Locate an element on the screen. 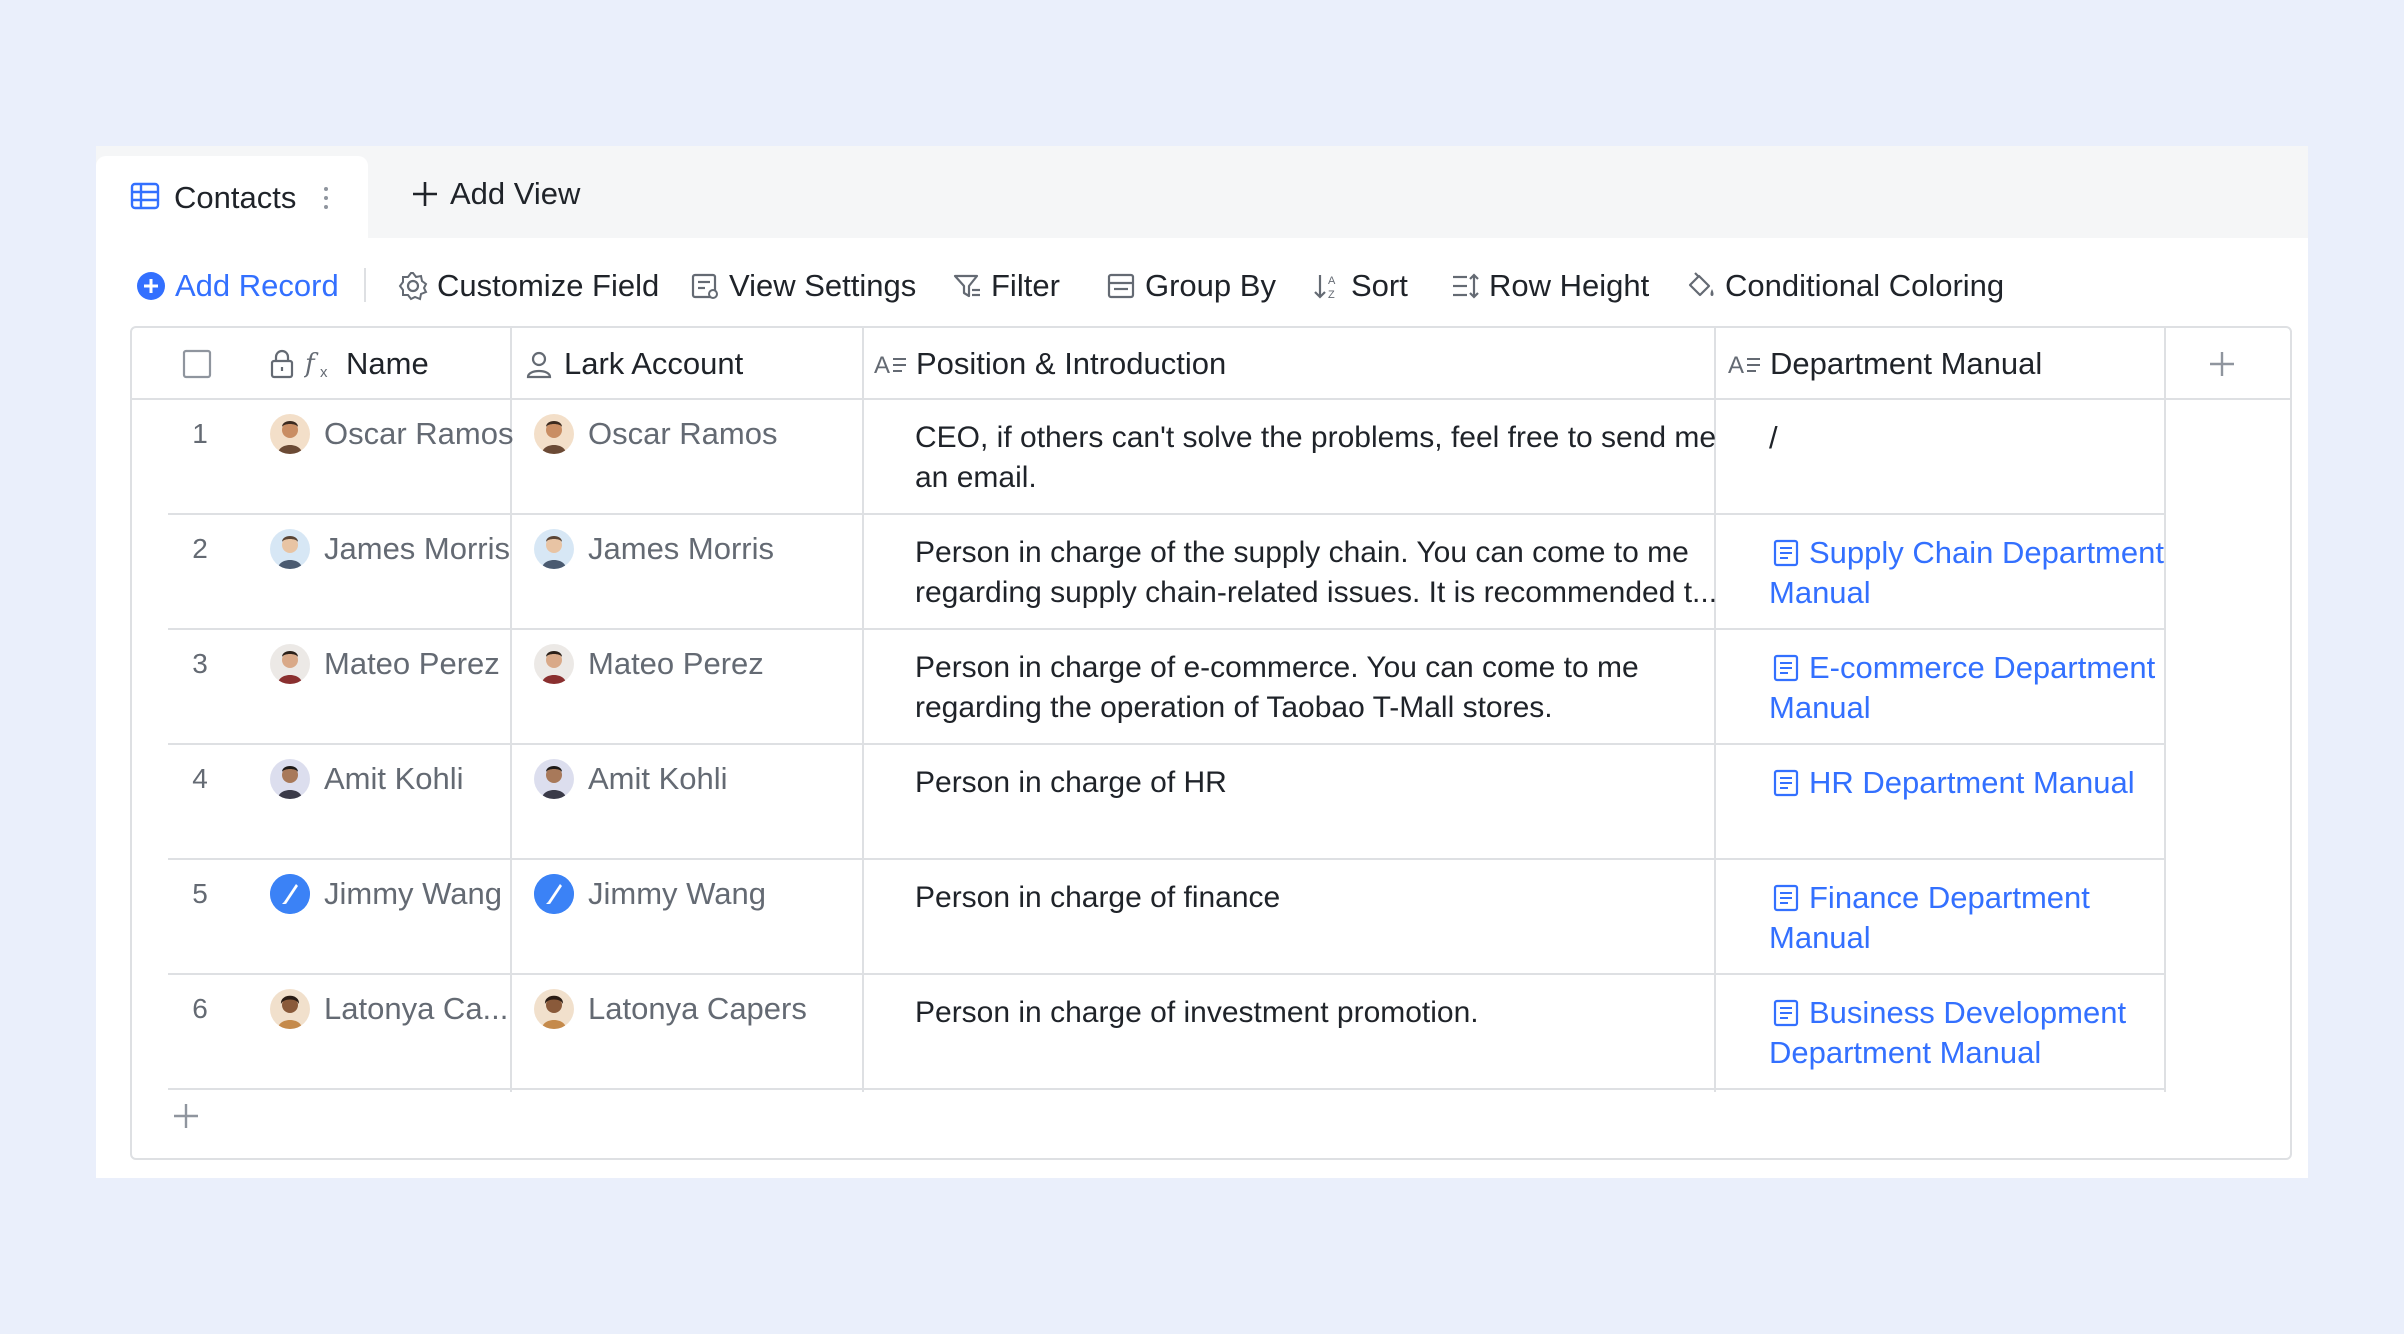 The height and width of the screenshot is (1334, 2404). add-record-label: Add Record is located at coordinates (257, 285).